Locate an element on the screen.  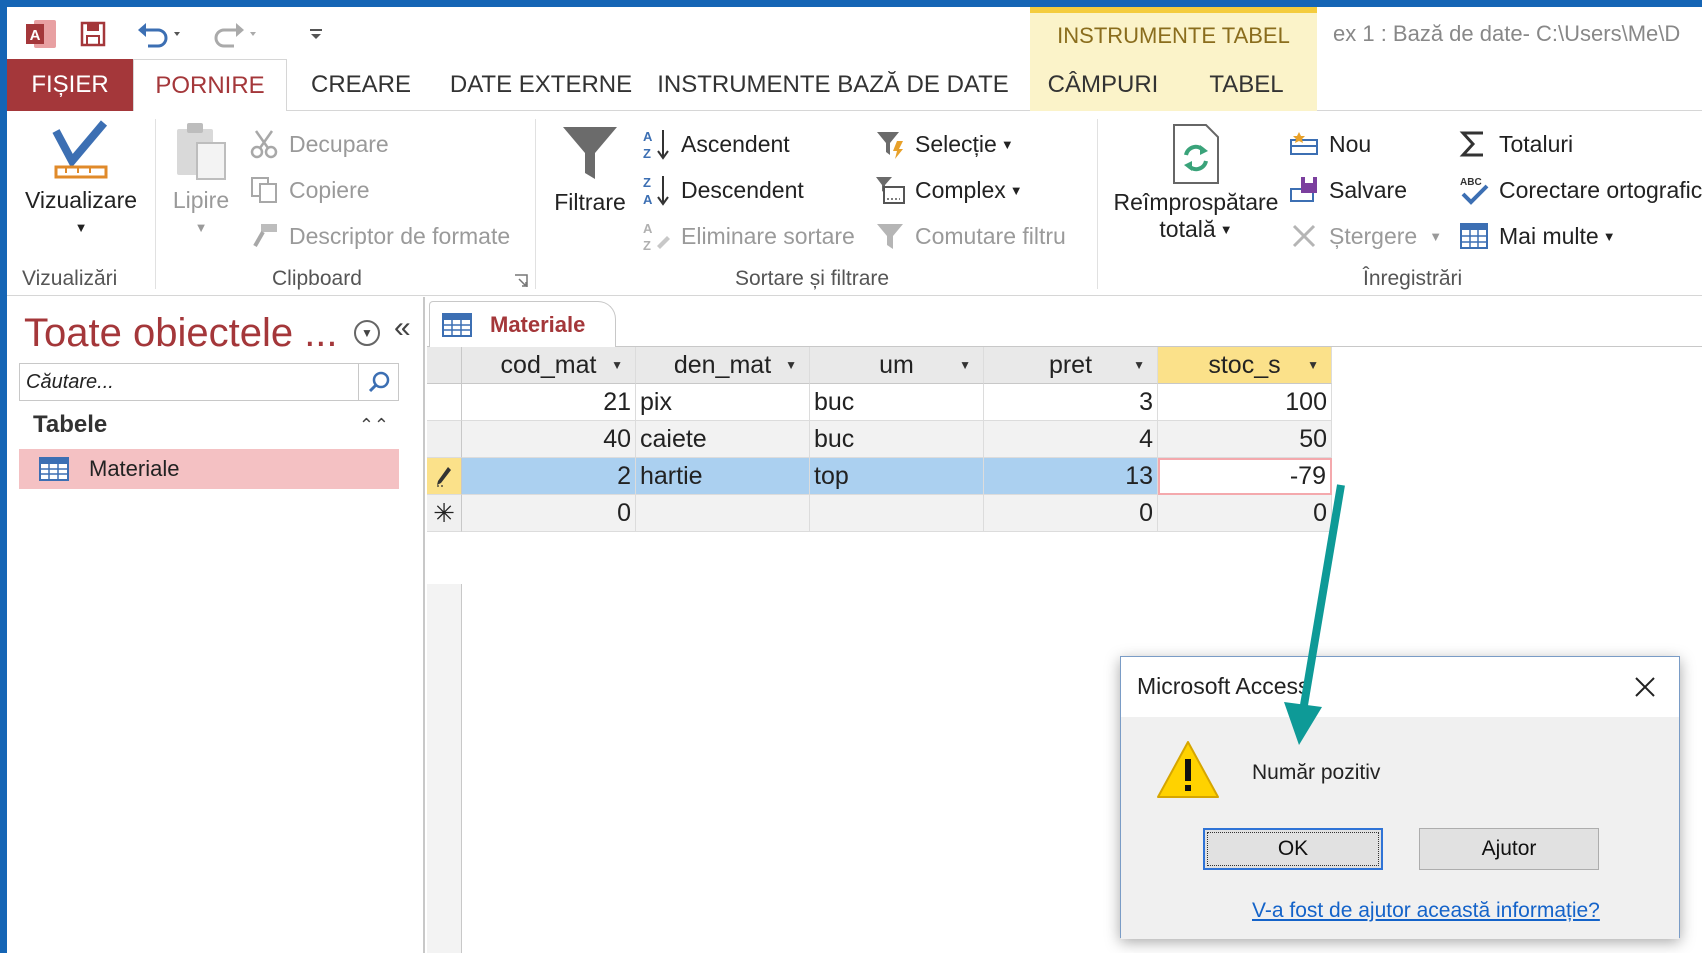
toggle-filter-button: Comutare filtru is located at coordinates (969, 236).